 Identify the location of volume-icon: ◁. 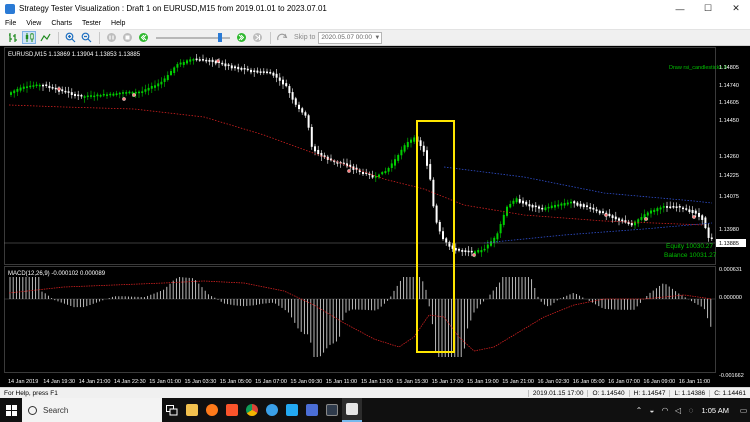
(677, 410).